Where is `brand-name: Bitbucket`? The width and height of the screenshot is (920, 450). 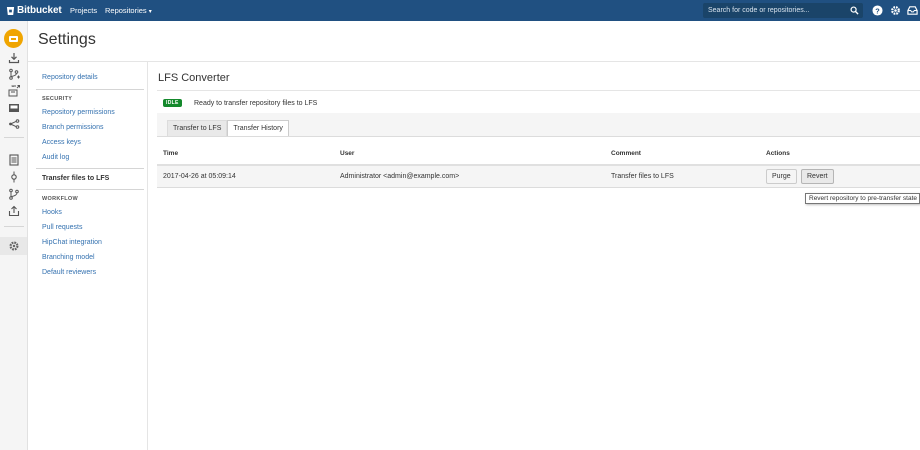 brand-name: Bitbucket is located at coordinates (39, 10).